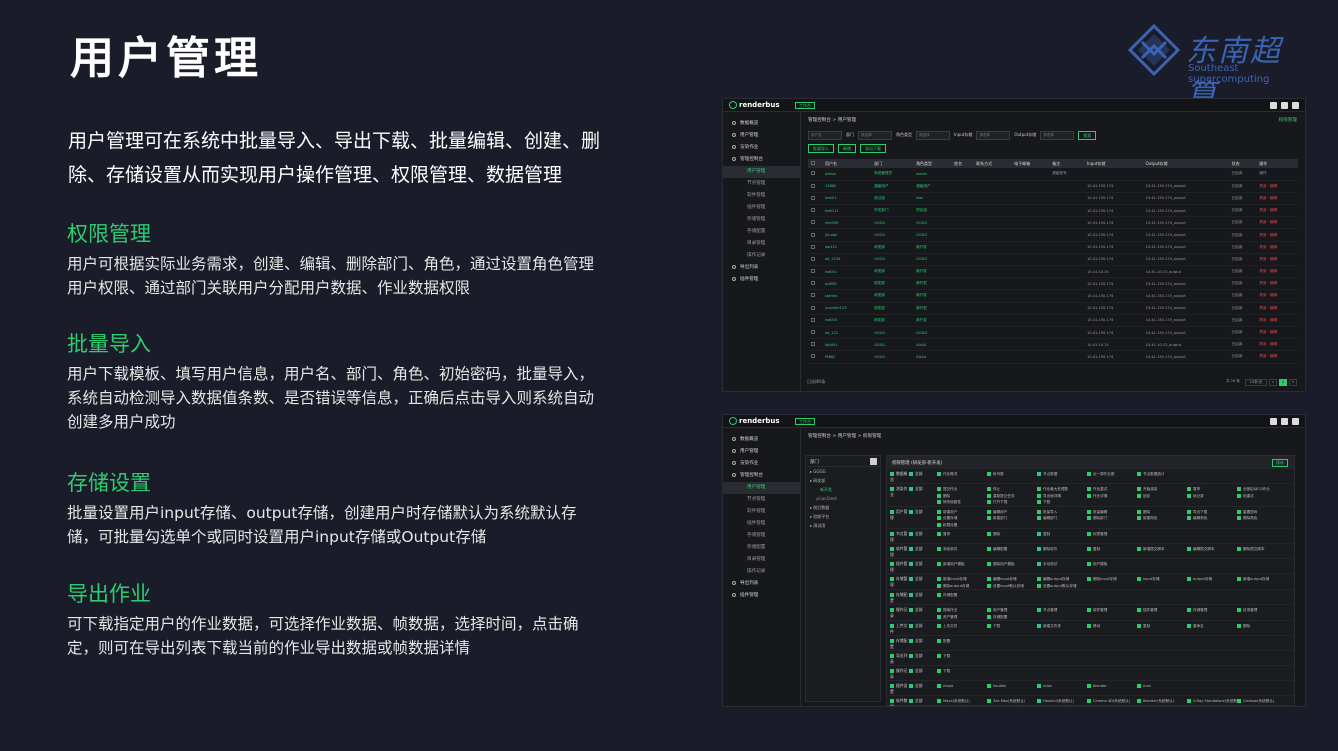 The width and height of the screenshot is (1338, 751). What do you see at coordinates (1273, 105) in the screenshot?
I see `grid-icon` at bounding box center [1273, 105].